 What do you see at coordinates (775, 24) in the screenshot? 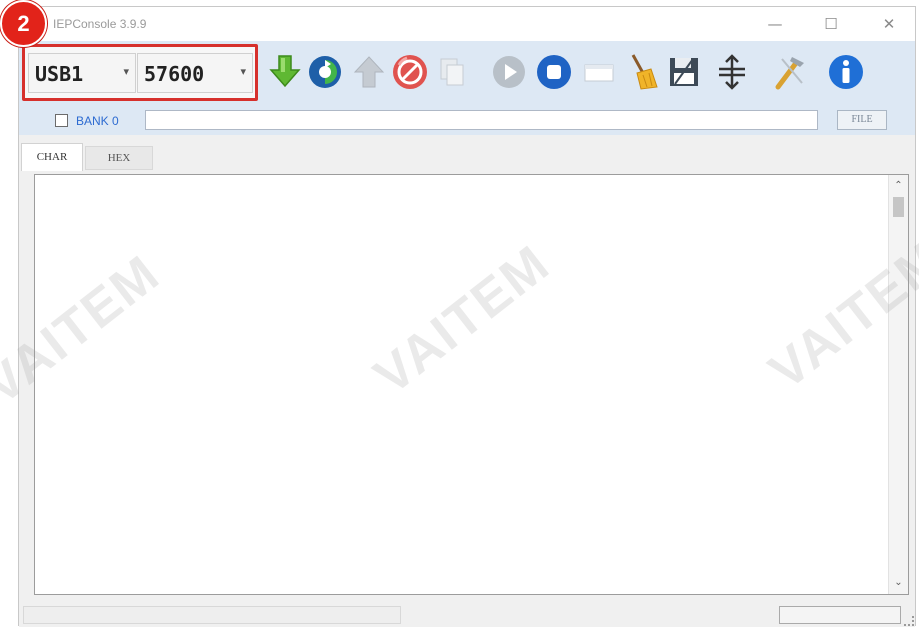
I see `minimize-button: —` at bounding box center [775, 24].